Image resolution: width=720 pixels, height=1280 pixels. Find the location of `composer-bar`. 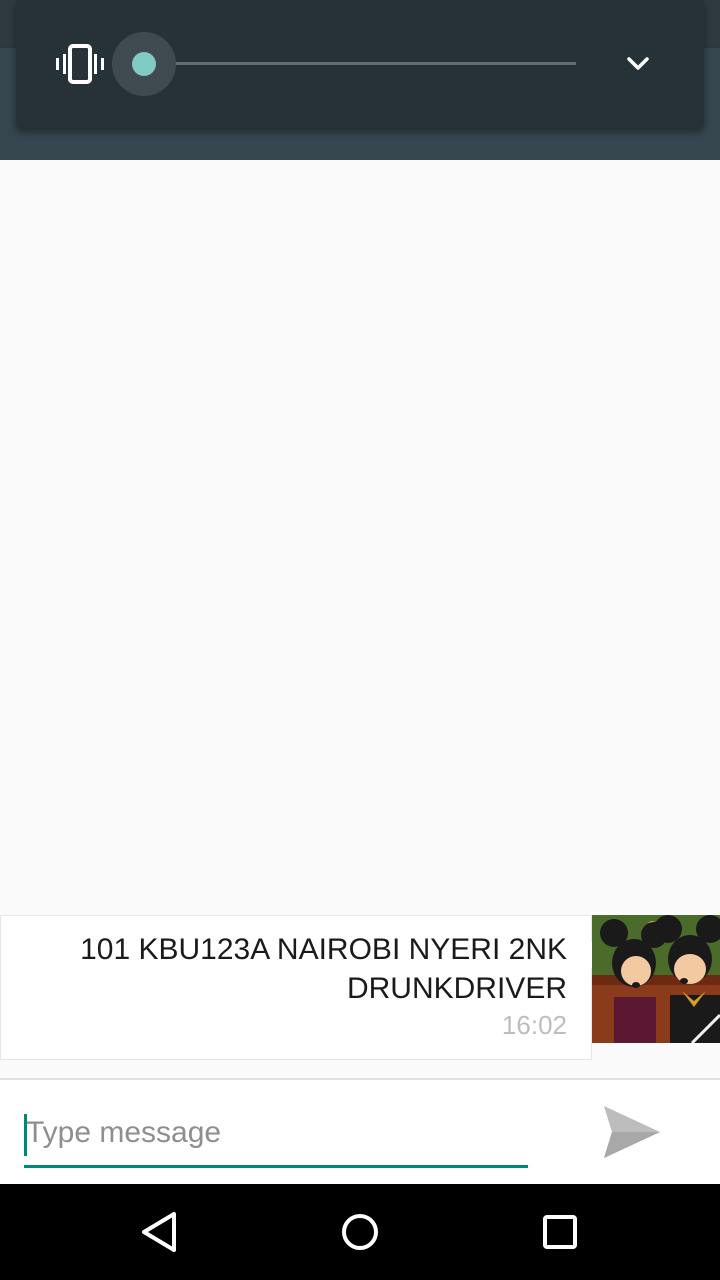

composer-bar is located at coordinates (360, 1132).